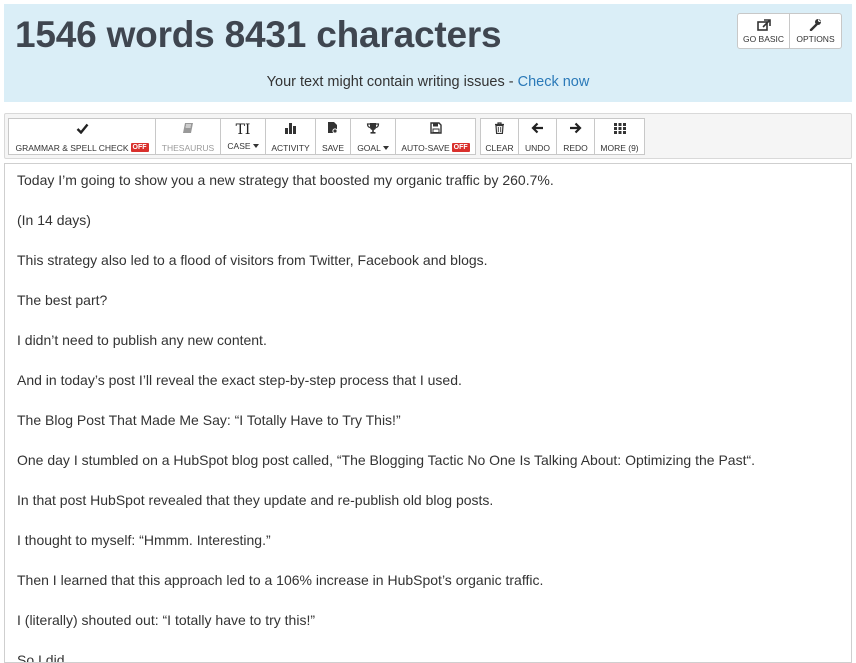  What do you see at coordinates (333, 147) in the screenshot?
I see `save-label: SAVE` at bounding box center [333, 147].